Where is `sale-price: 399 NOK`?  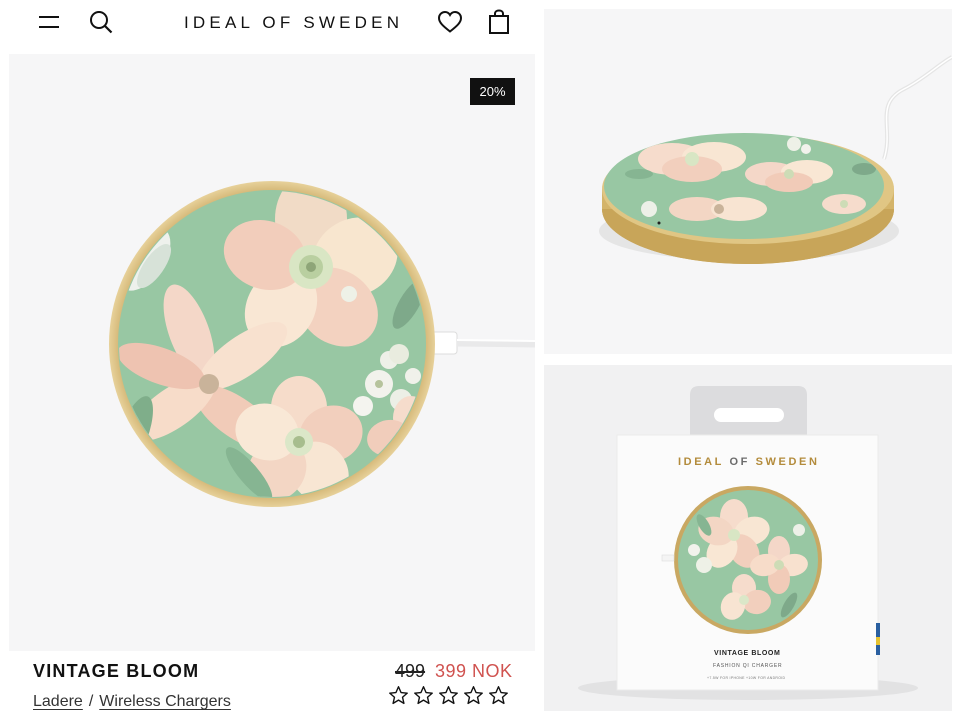 sale-price: 399 NOK is located at coordinates (474, 671).